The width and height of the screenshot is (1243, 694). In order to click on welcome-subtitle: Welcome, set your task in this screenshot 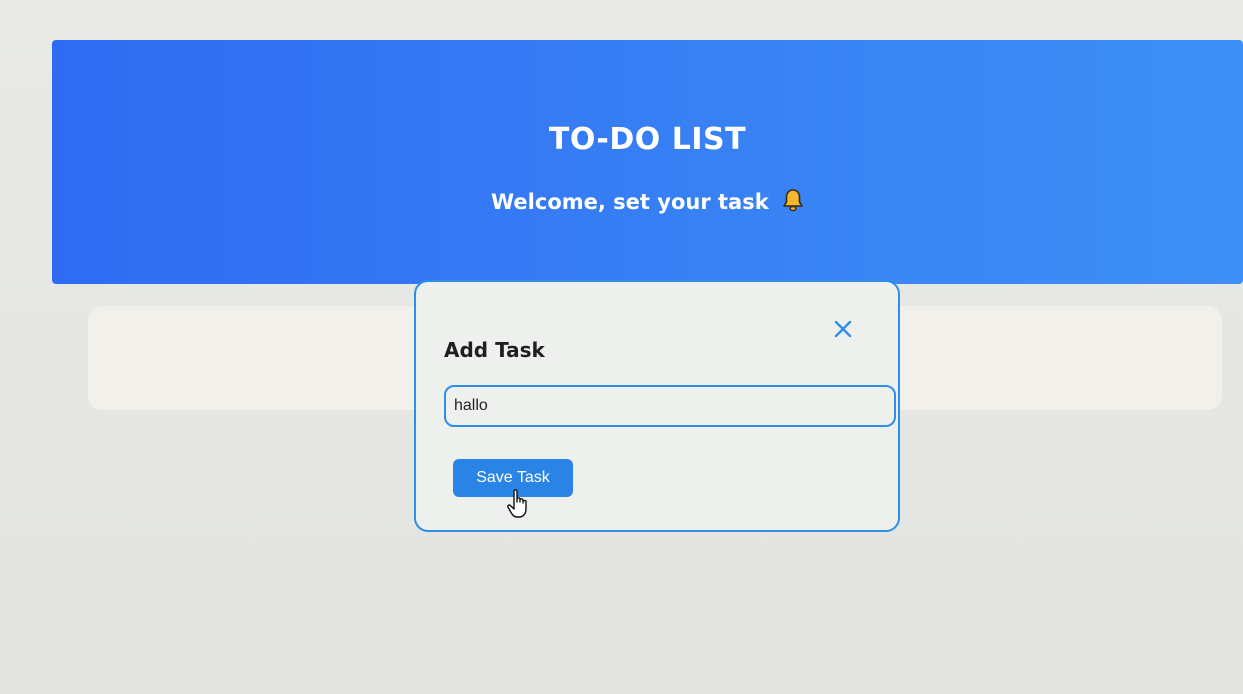, I will do `click(647, 202)`.